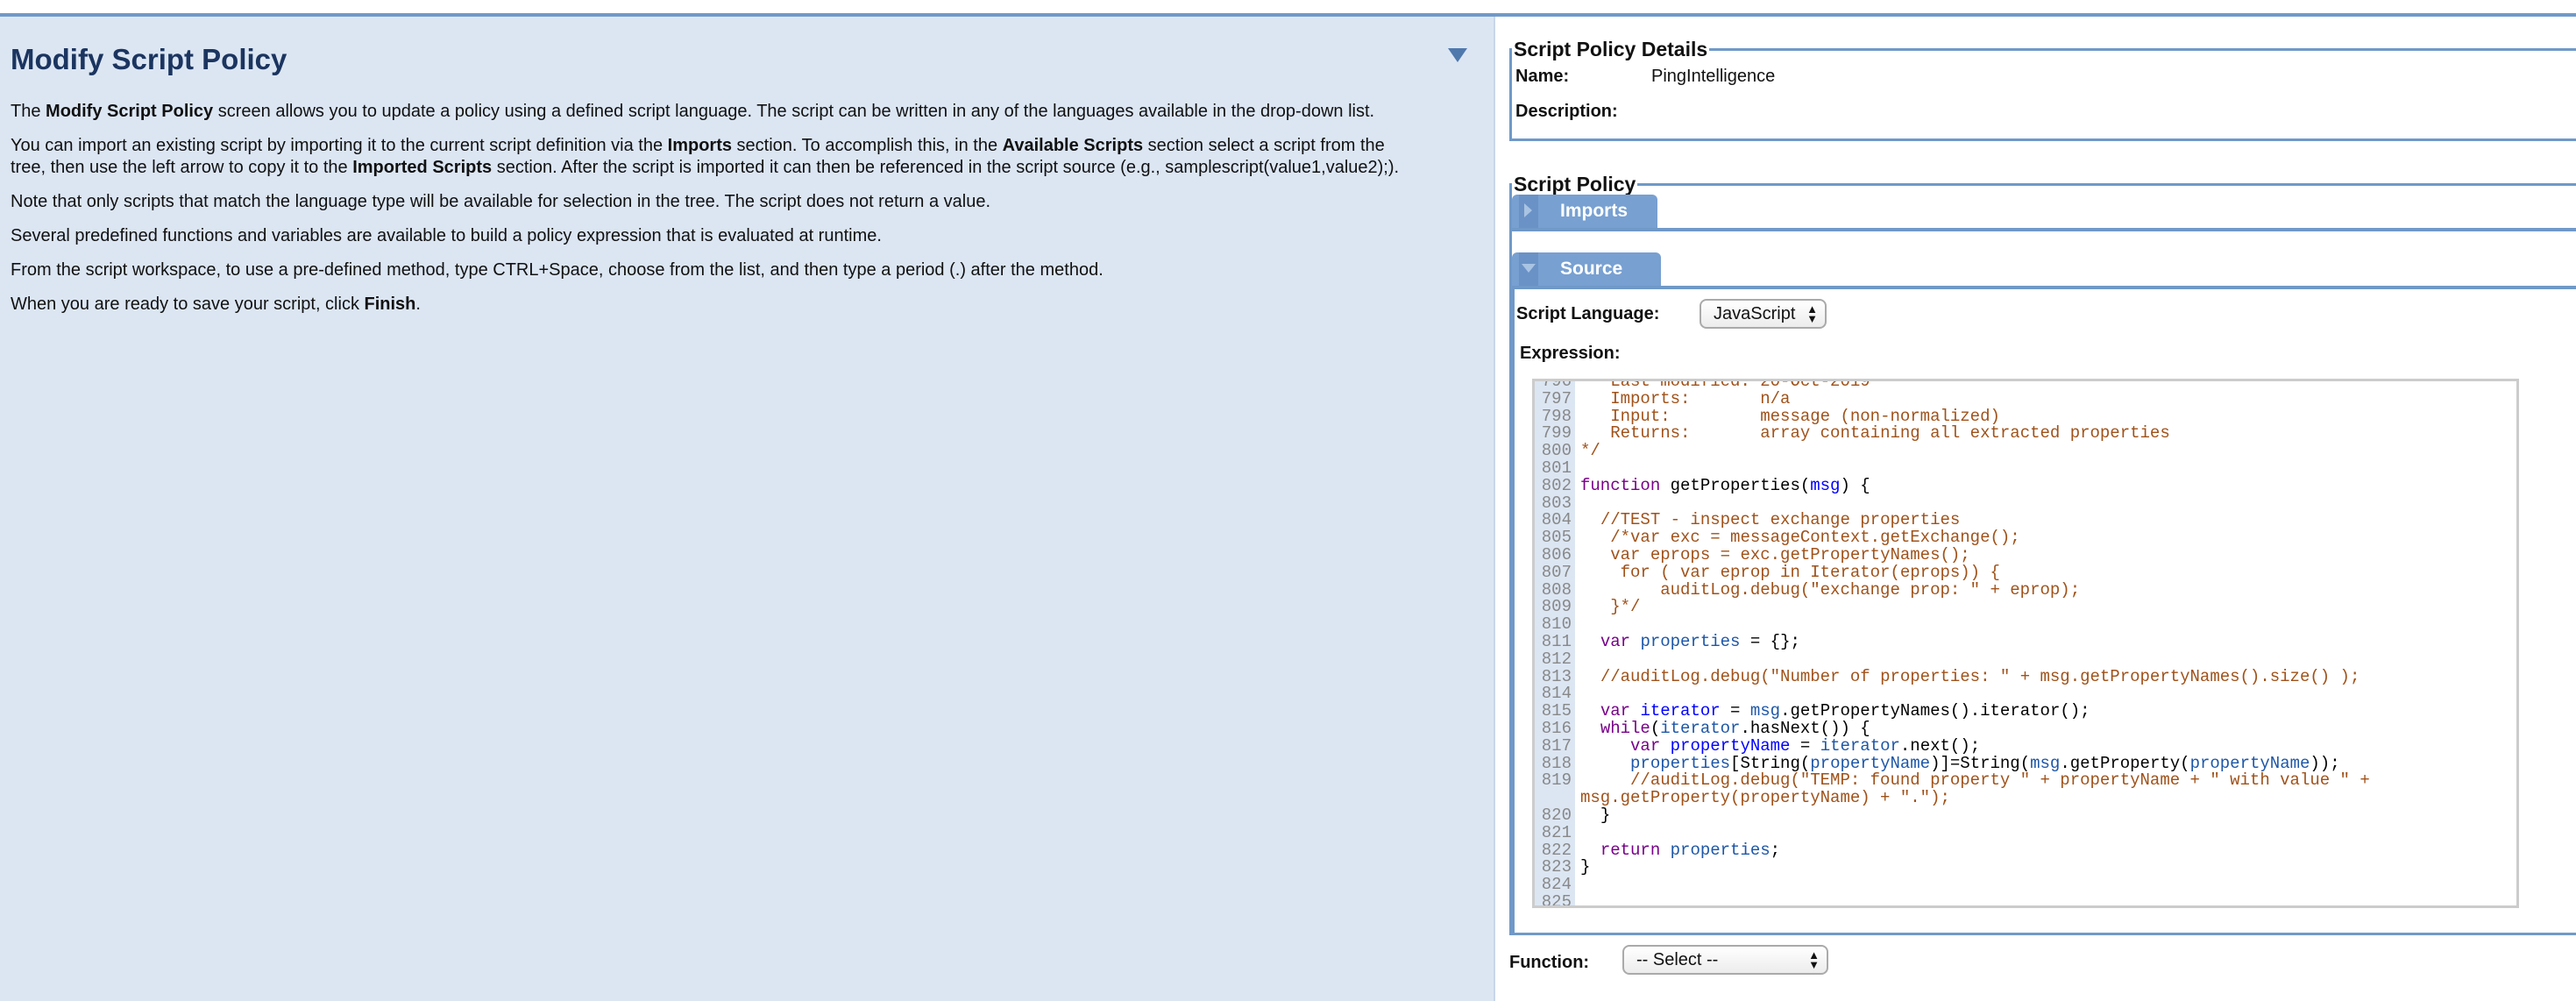  I want to click on line-number: 824, so click(1557, 885).